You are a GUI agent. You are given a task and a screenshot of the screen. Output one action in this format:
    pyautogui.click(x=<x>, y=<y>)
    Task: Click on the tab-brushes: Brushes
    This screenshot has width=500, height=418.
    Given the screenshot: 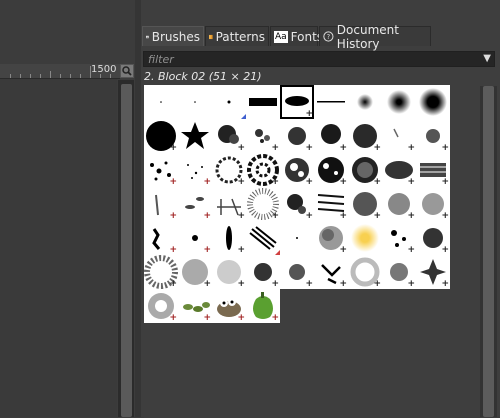 What is the action you would take?
    pyautogui.click(x=173, y=36)
    